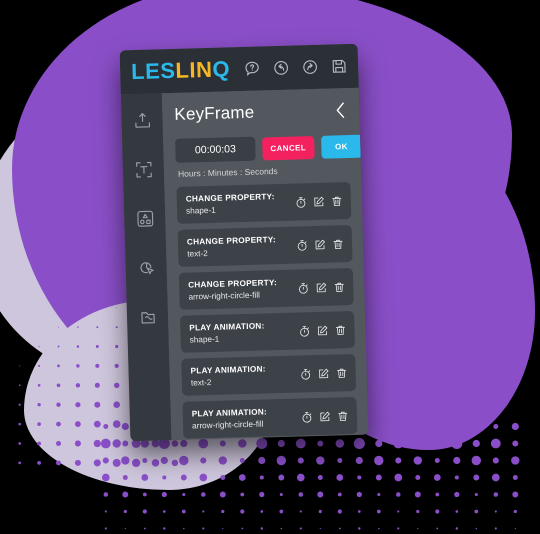 This screenshot has height=534, width=540. Describe the element at coordinates (142, 121) in the screenshot. I see `sidebar-item-upload` at that location.